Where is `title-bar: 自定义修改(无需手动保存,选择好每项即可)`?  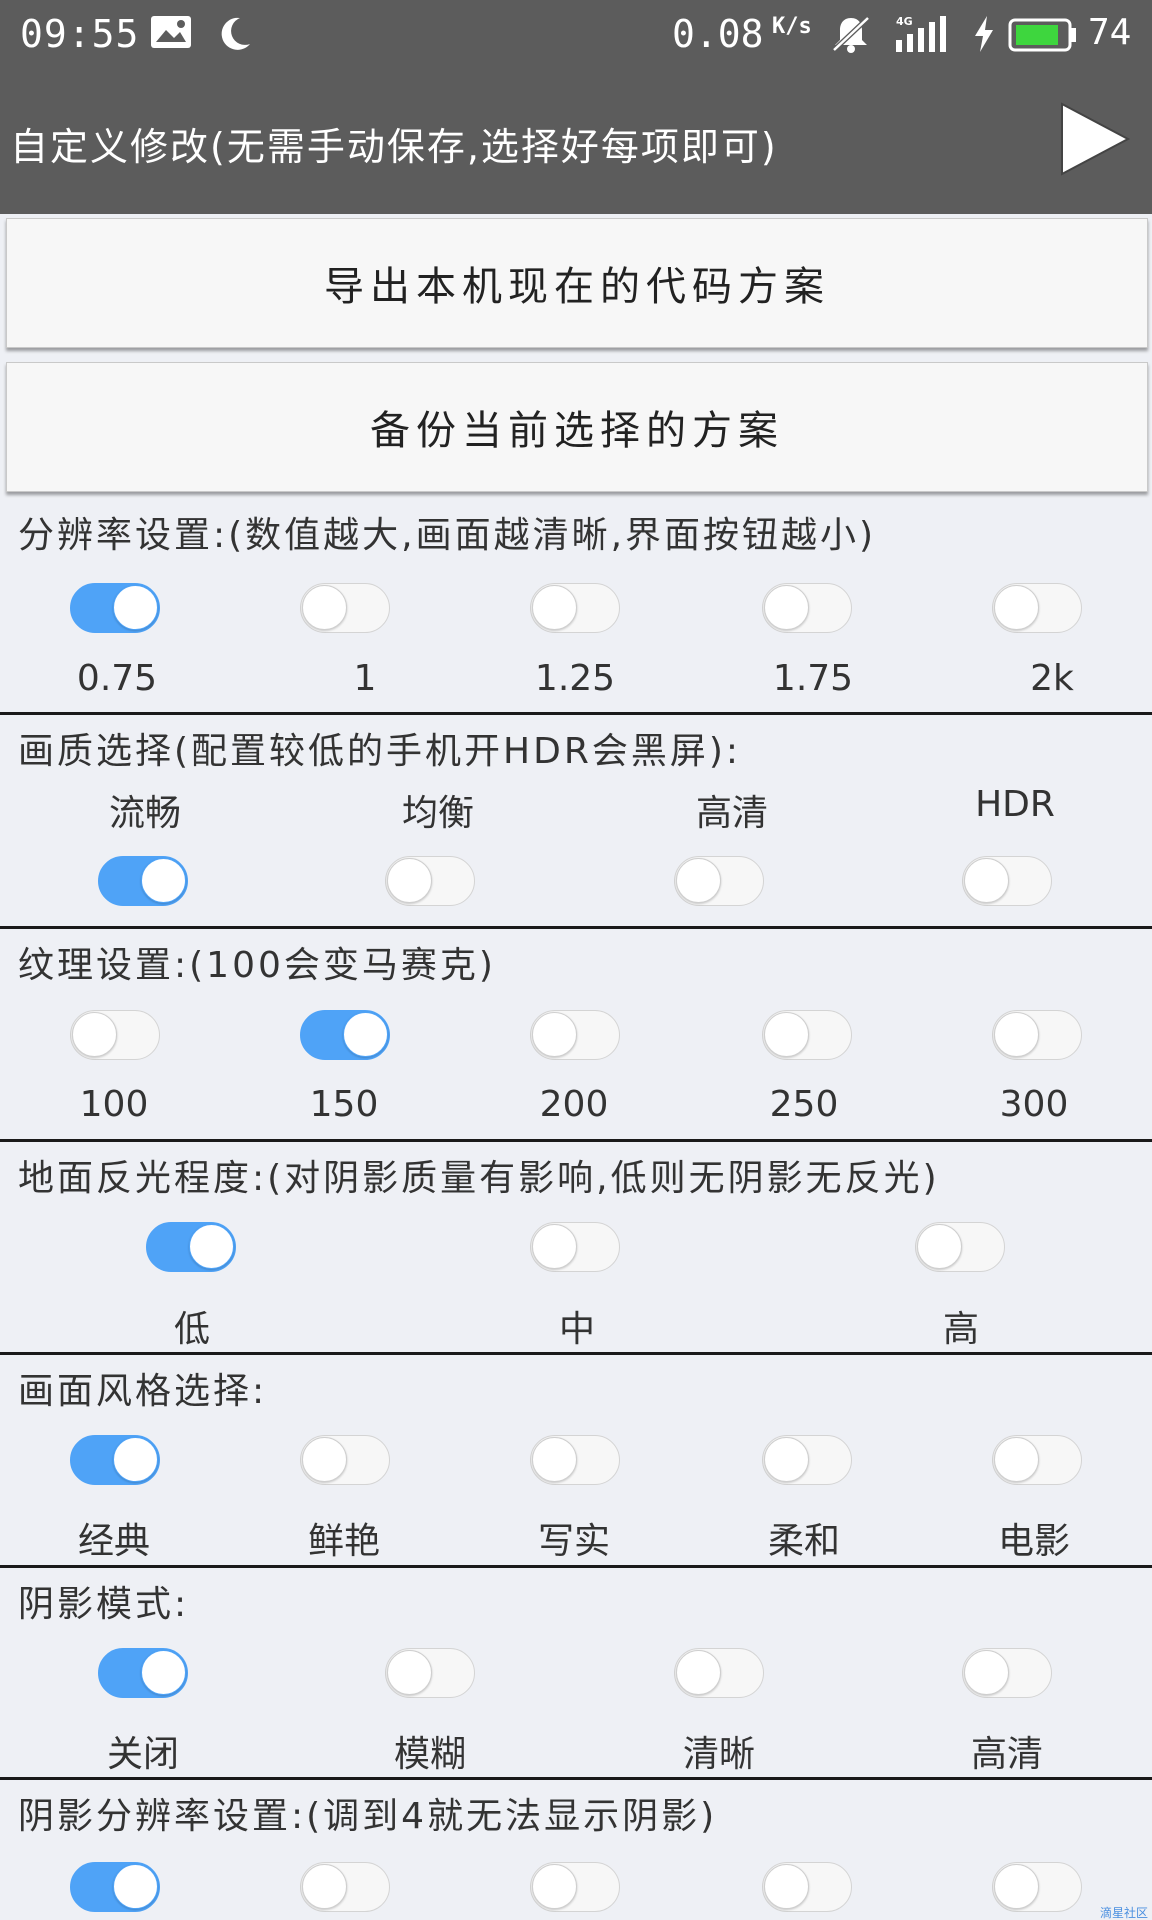 title-bar: 自定义修改(无需手动保存,选择好每项即可) is located at coordinates (576, 140).